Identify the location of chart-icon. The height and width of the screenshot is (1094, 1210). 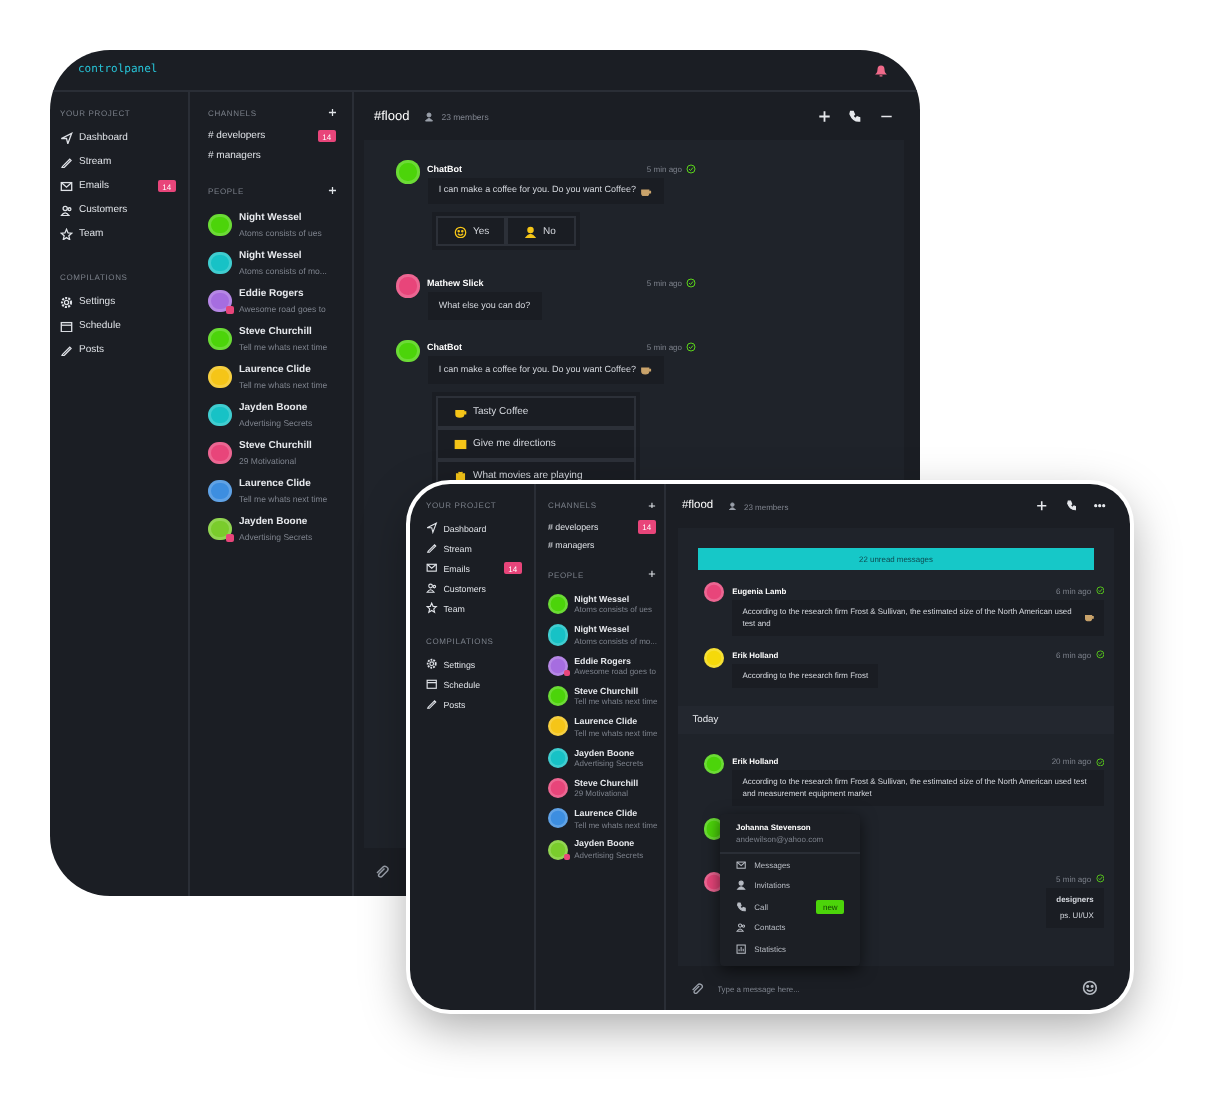
(741, 948).